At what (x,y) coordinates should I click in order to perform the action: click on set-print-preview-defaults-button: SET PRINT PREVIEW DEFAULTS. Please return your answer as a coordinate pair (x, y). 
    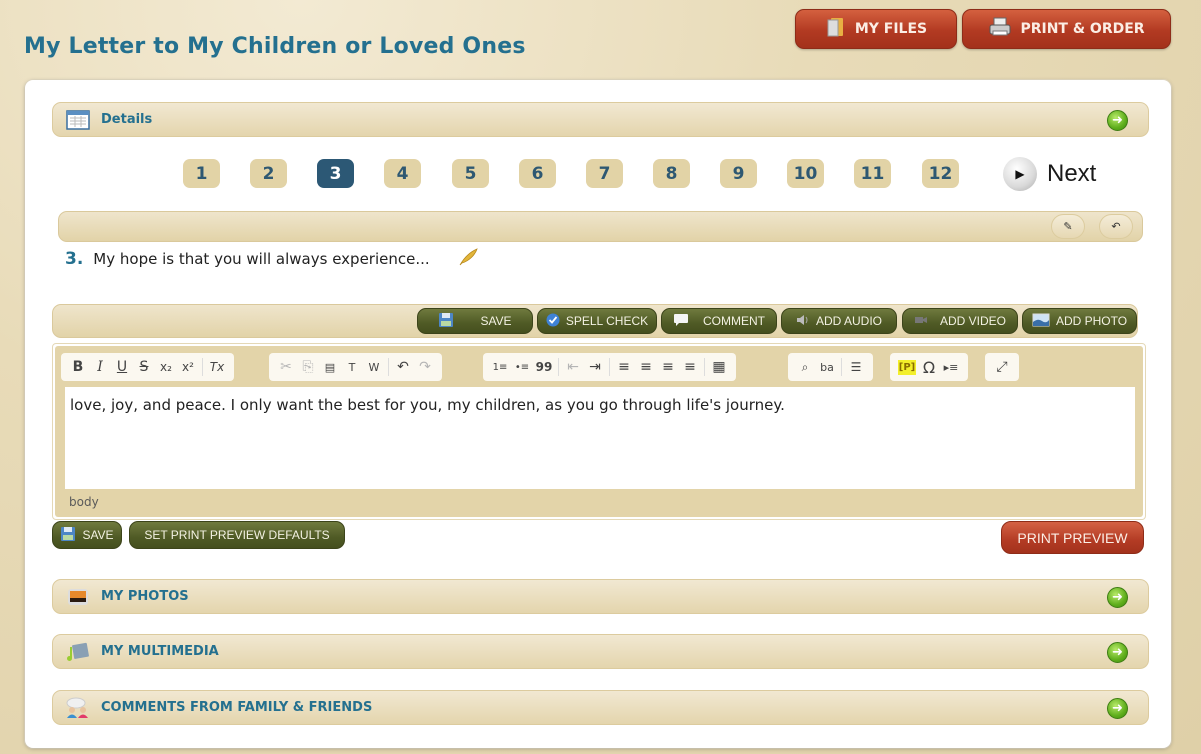
    Looking at the image, I should click on (237, 535).